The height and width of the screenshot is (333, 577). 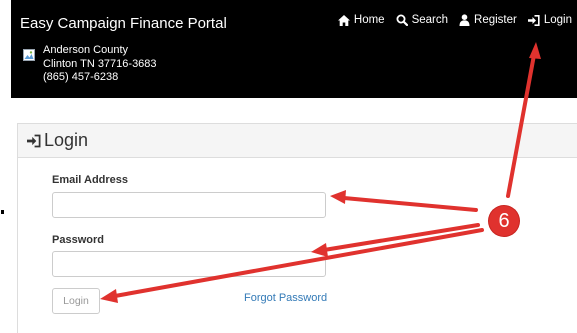 What do you see at coordinates (343, 20) in the screenshot?
I see `home-icon` at bounding box center [343, 20].